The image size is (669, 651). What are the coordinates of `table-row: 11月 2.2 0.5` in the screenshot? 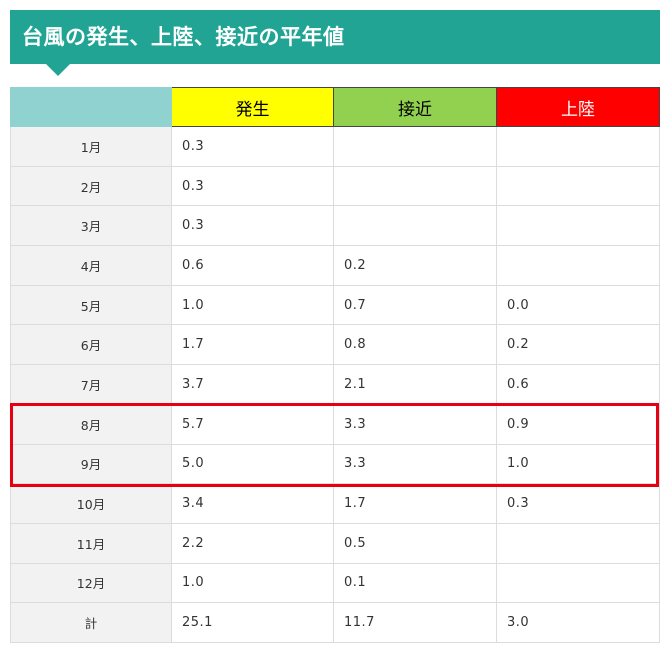 It's located at (335, 543).